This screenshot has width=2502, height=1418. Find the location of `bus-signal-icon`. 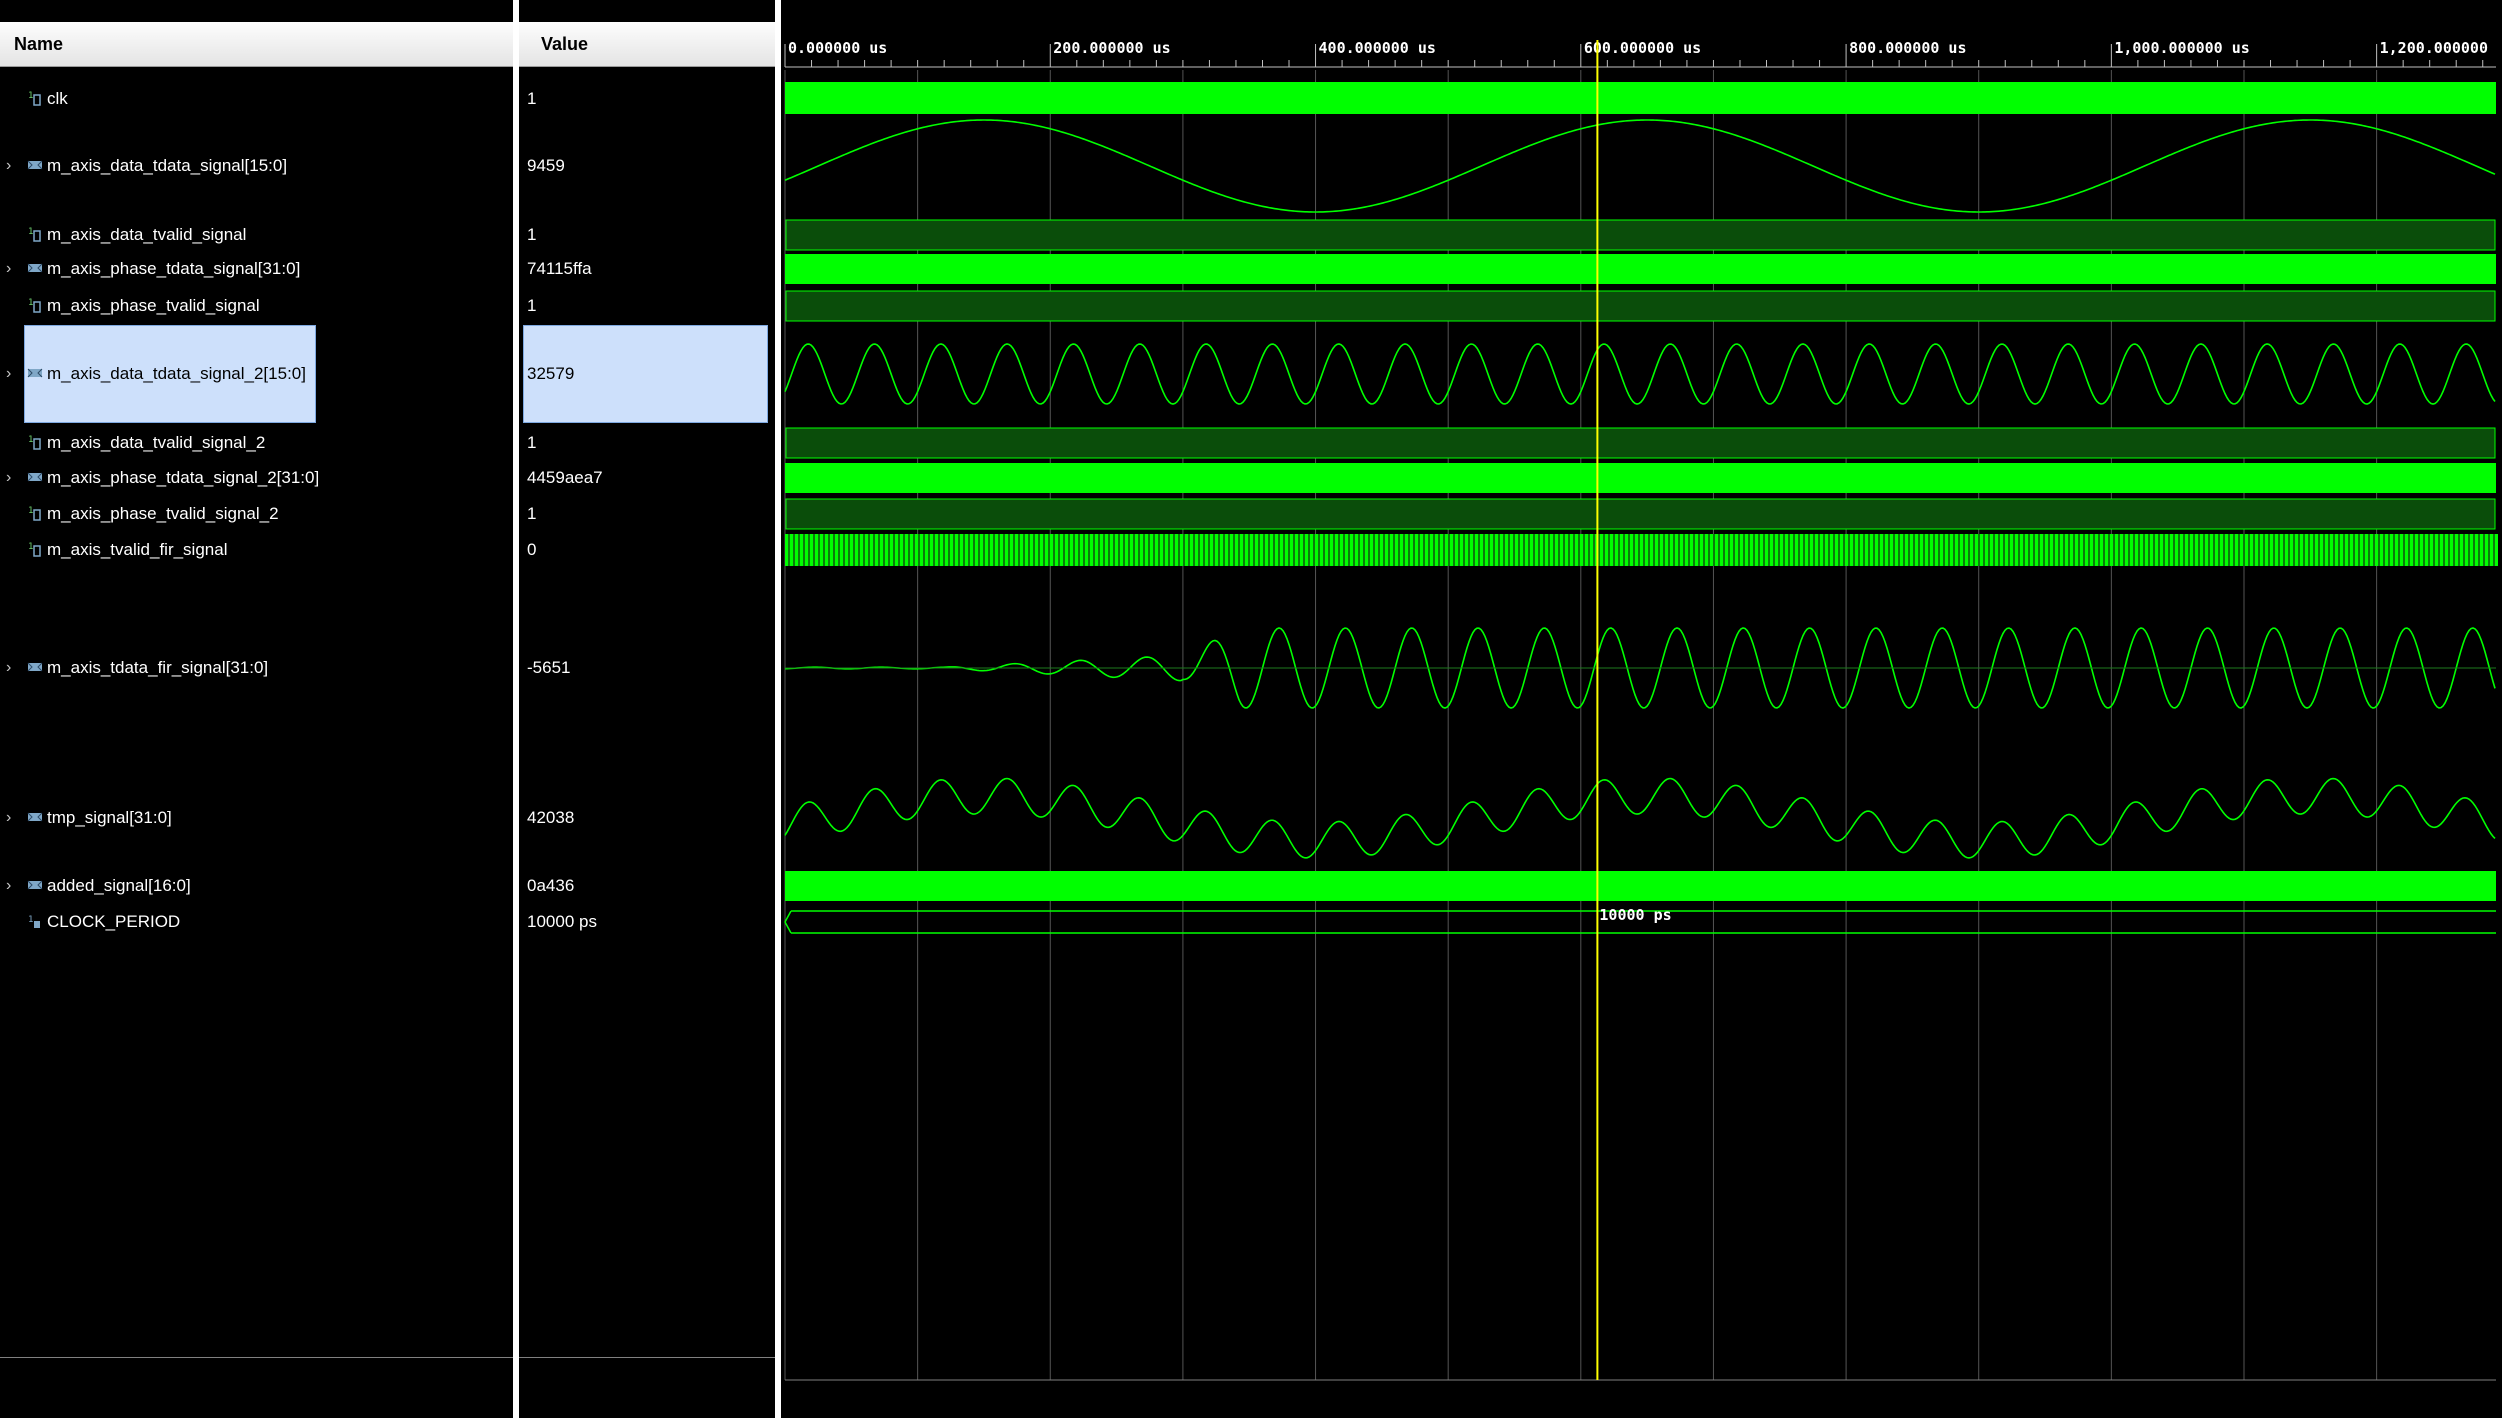

bus-signal-icon is located at coordinates (35, 268).